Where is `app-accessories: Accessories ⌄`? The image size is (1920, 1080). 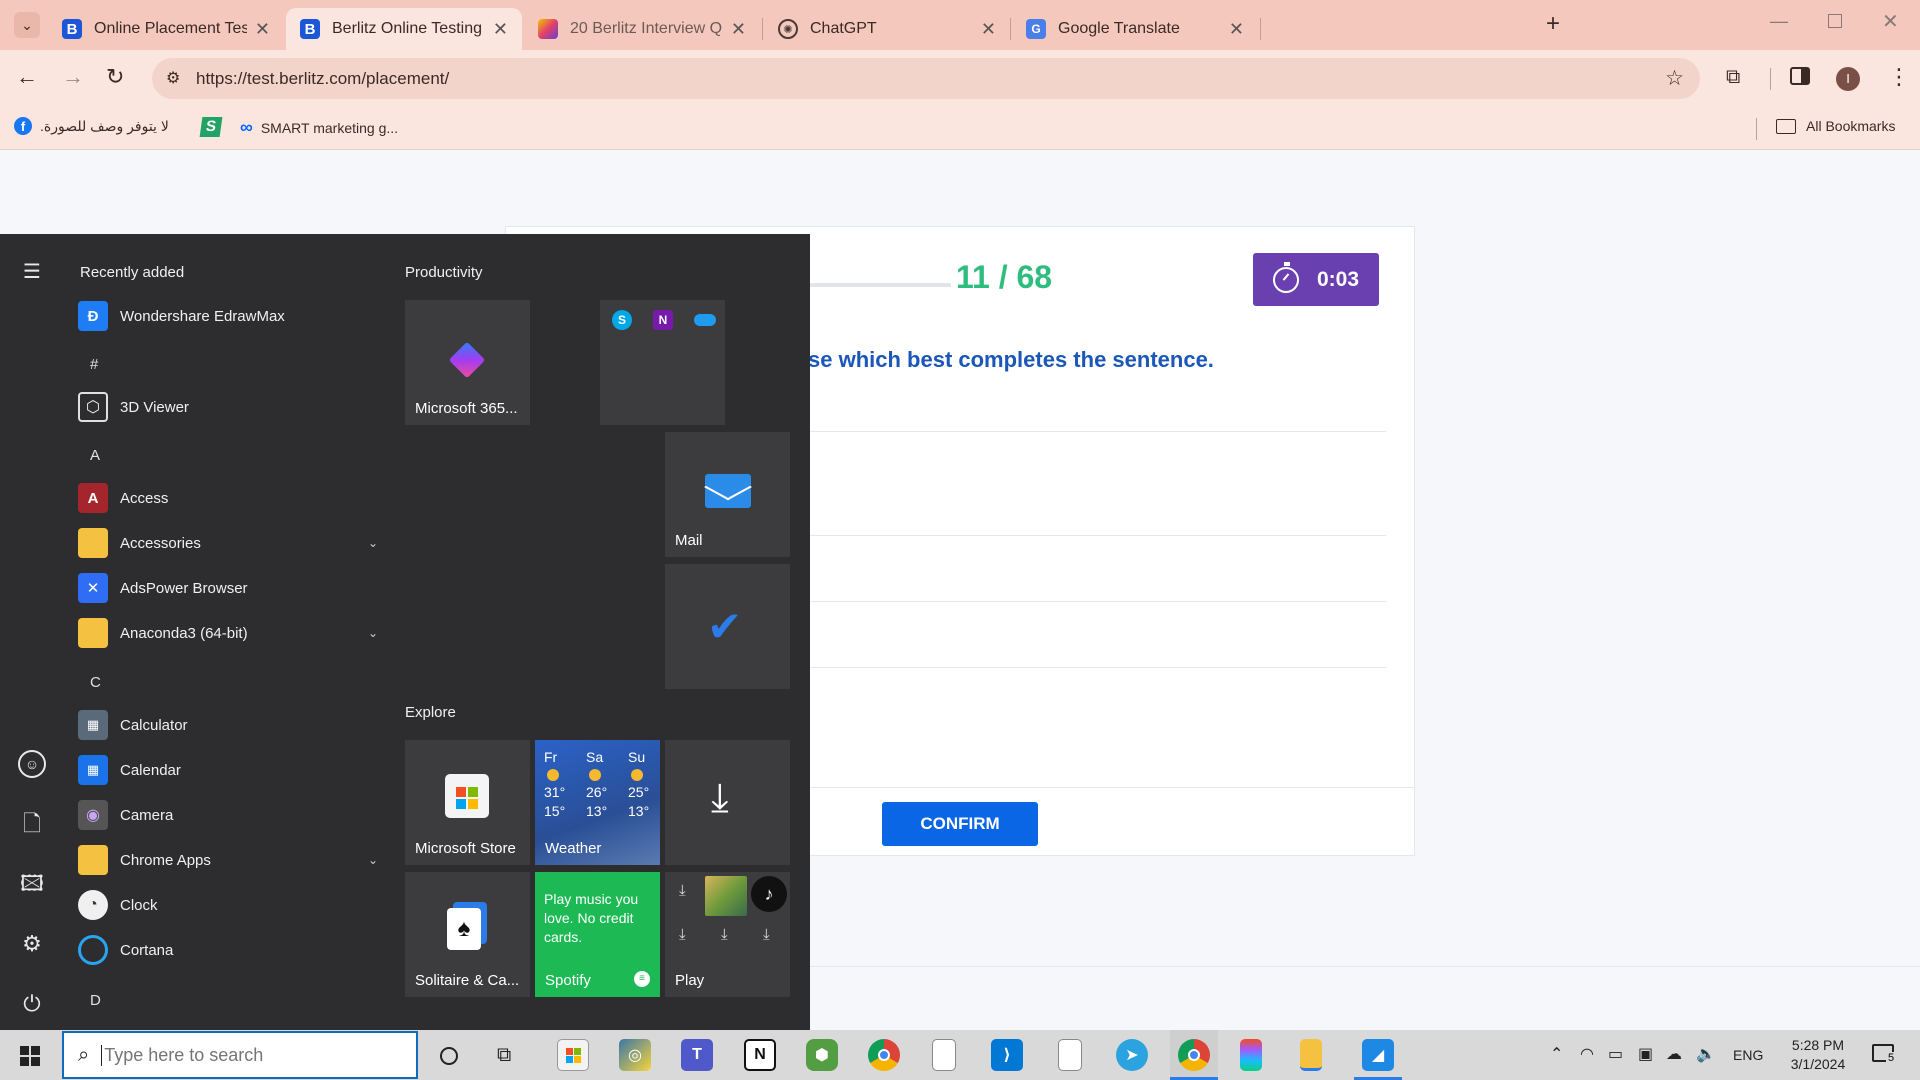
app-accessories: Accessories ⌄ is located at coordinates (228, 543).